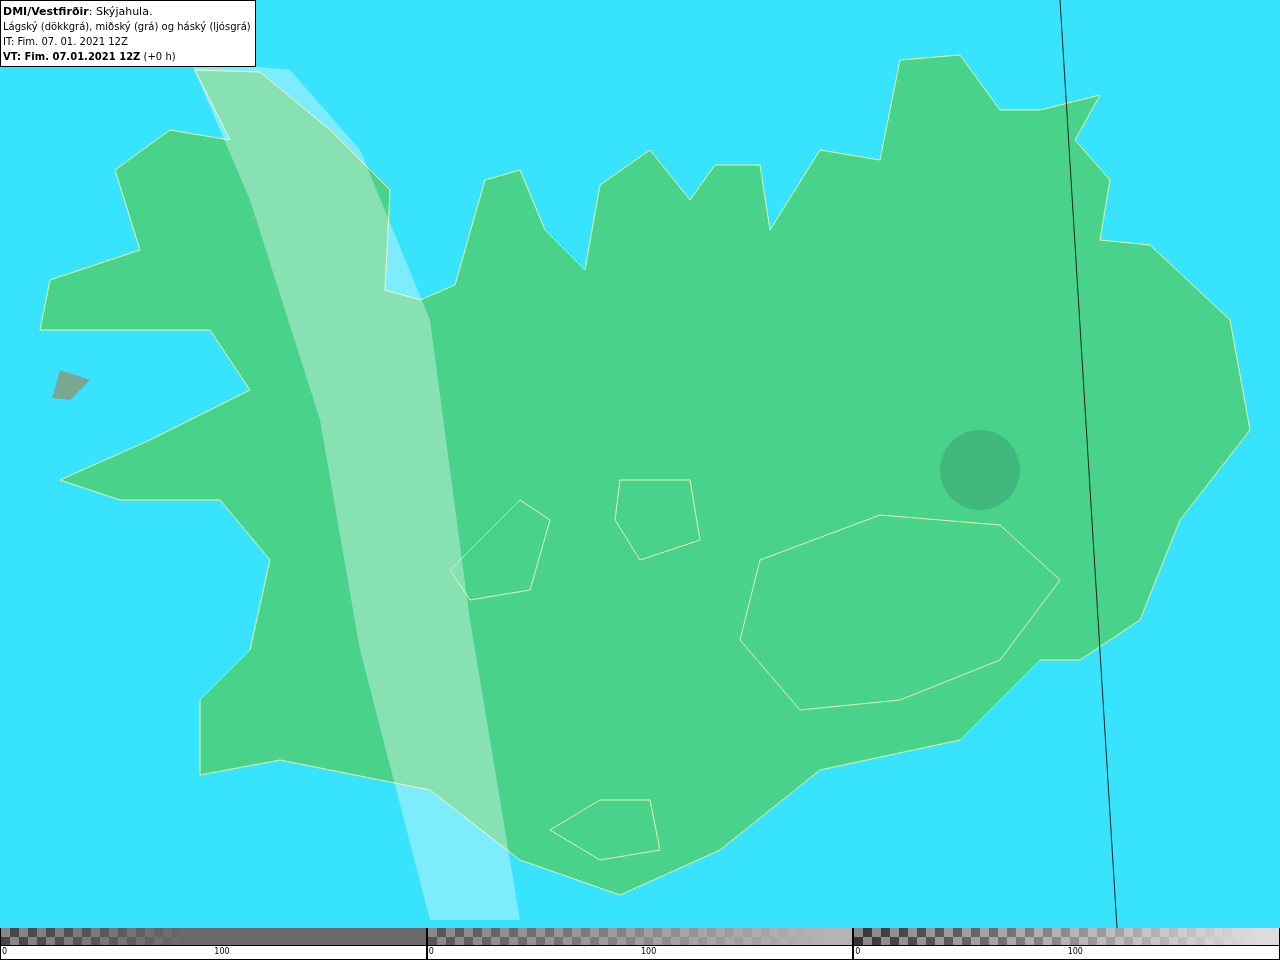 The width and height of the screenshot is (1280, 960). What do you see at coordinates (90, 57) in the screenshot?
I see `legend-text: VT: Fim. 07.01.2021 12Z (+0 h)` at bounding box center [90, 57].